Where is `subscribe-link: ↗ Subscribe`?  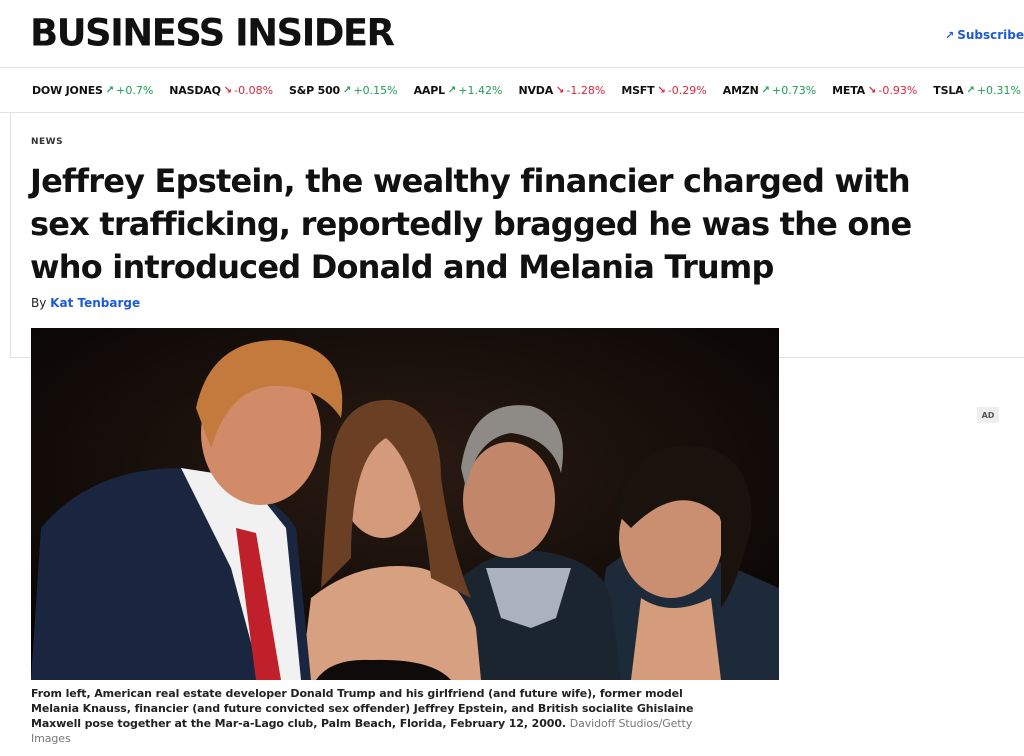
subscribe-link: ↗ Subscribe is located at coordinates (984, 35).